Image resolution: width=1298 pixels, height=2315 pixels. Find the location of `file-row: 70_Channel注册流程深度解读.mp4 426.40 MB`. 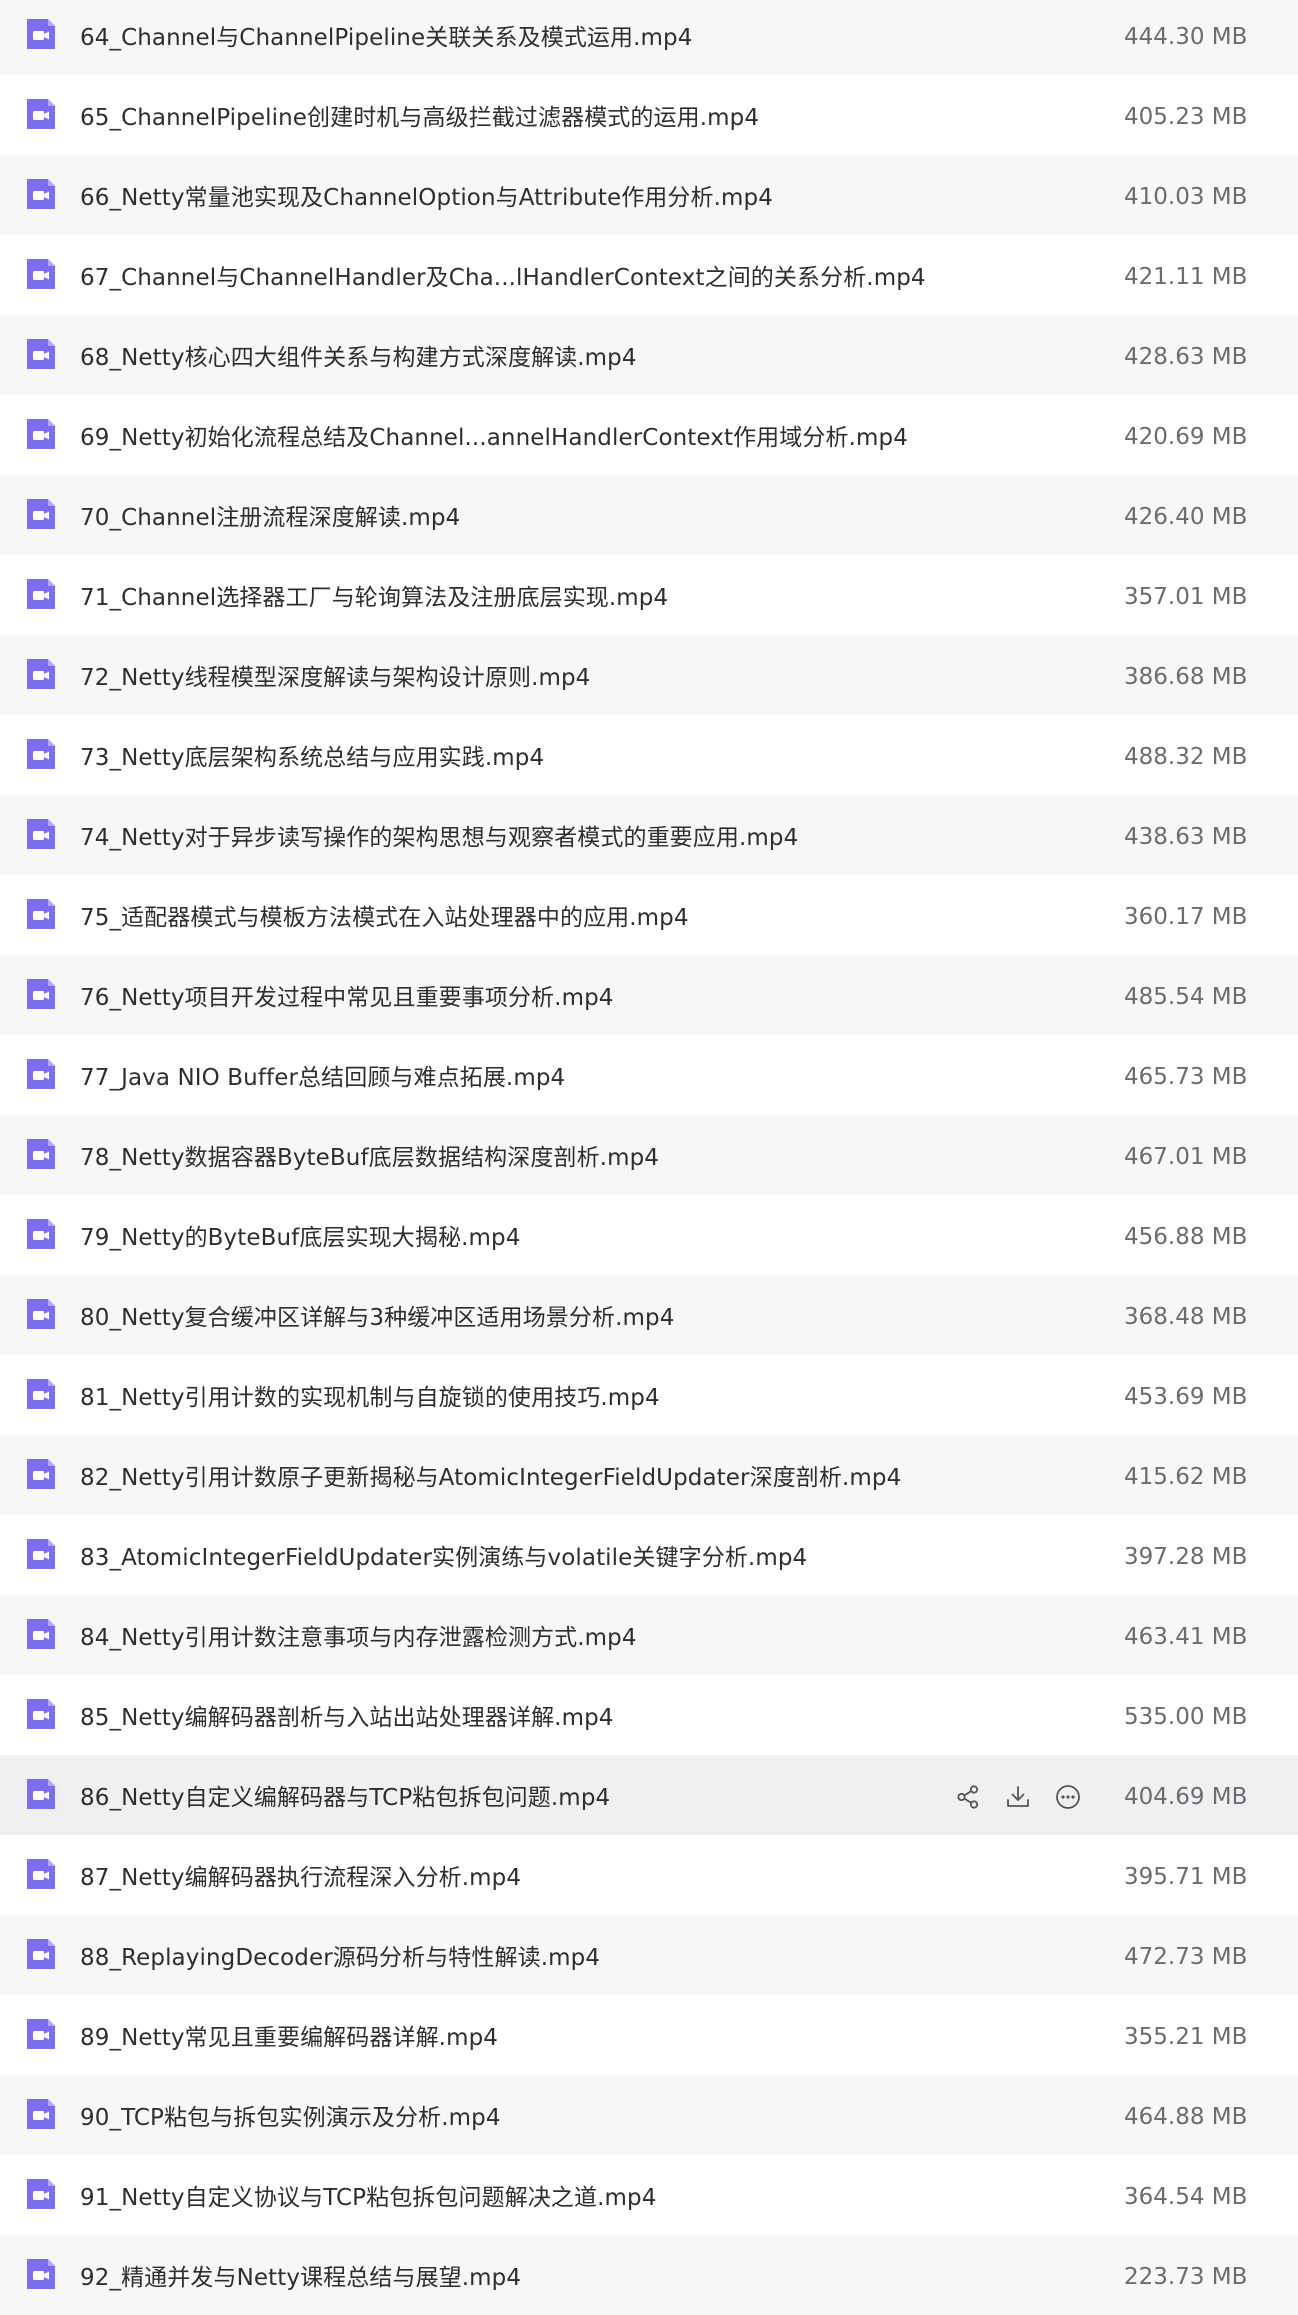

file-row: 70_Channel注册流程深度解读.mp4 426.40 MB is located at coordinates (649, 515).